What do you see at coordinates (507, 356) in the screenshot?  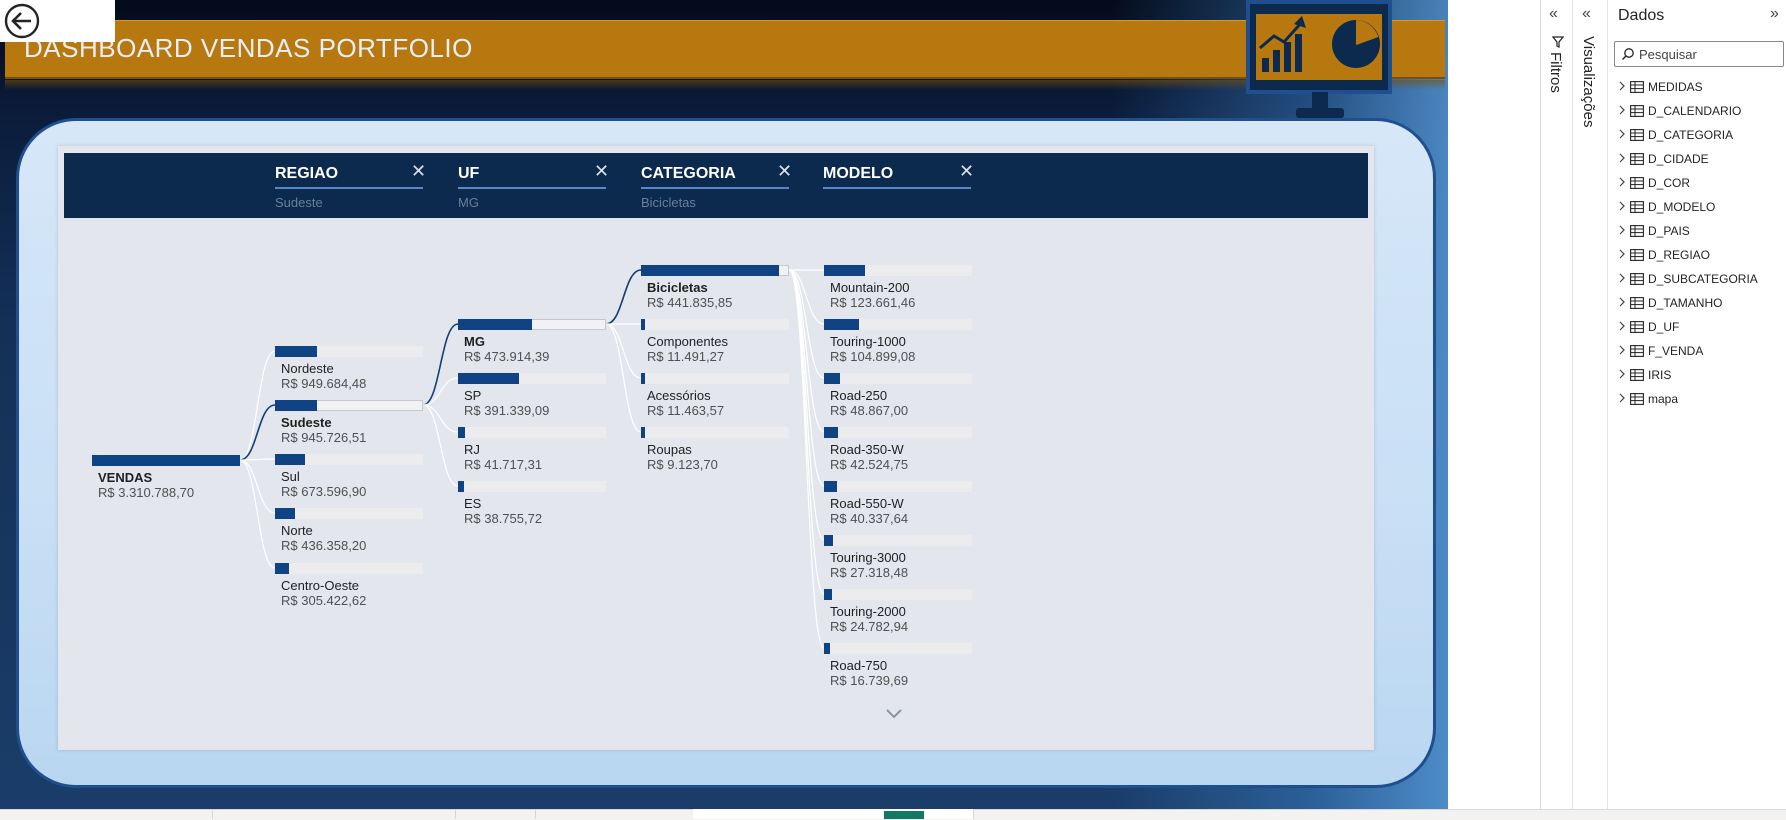 I see `node-value: R$ 473.914,39` at bounding box center [507, 356].